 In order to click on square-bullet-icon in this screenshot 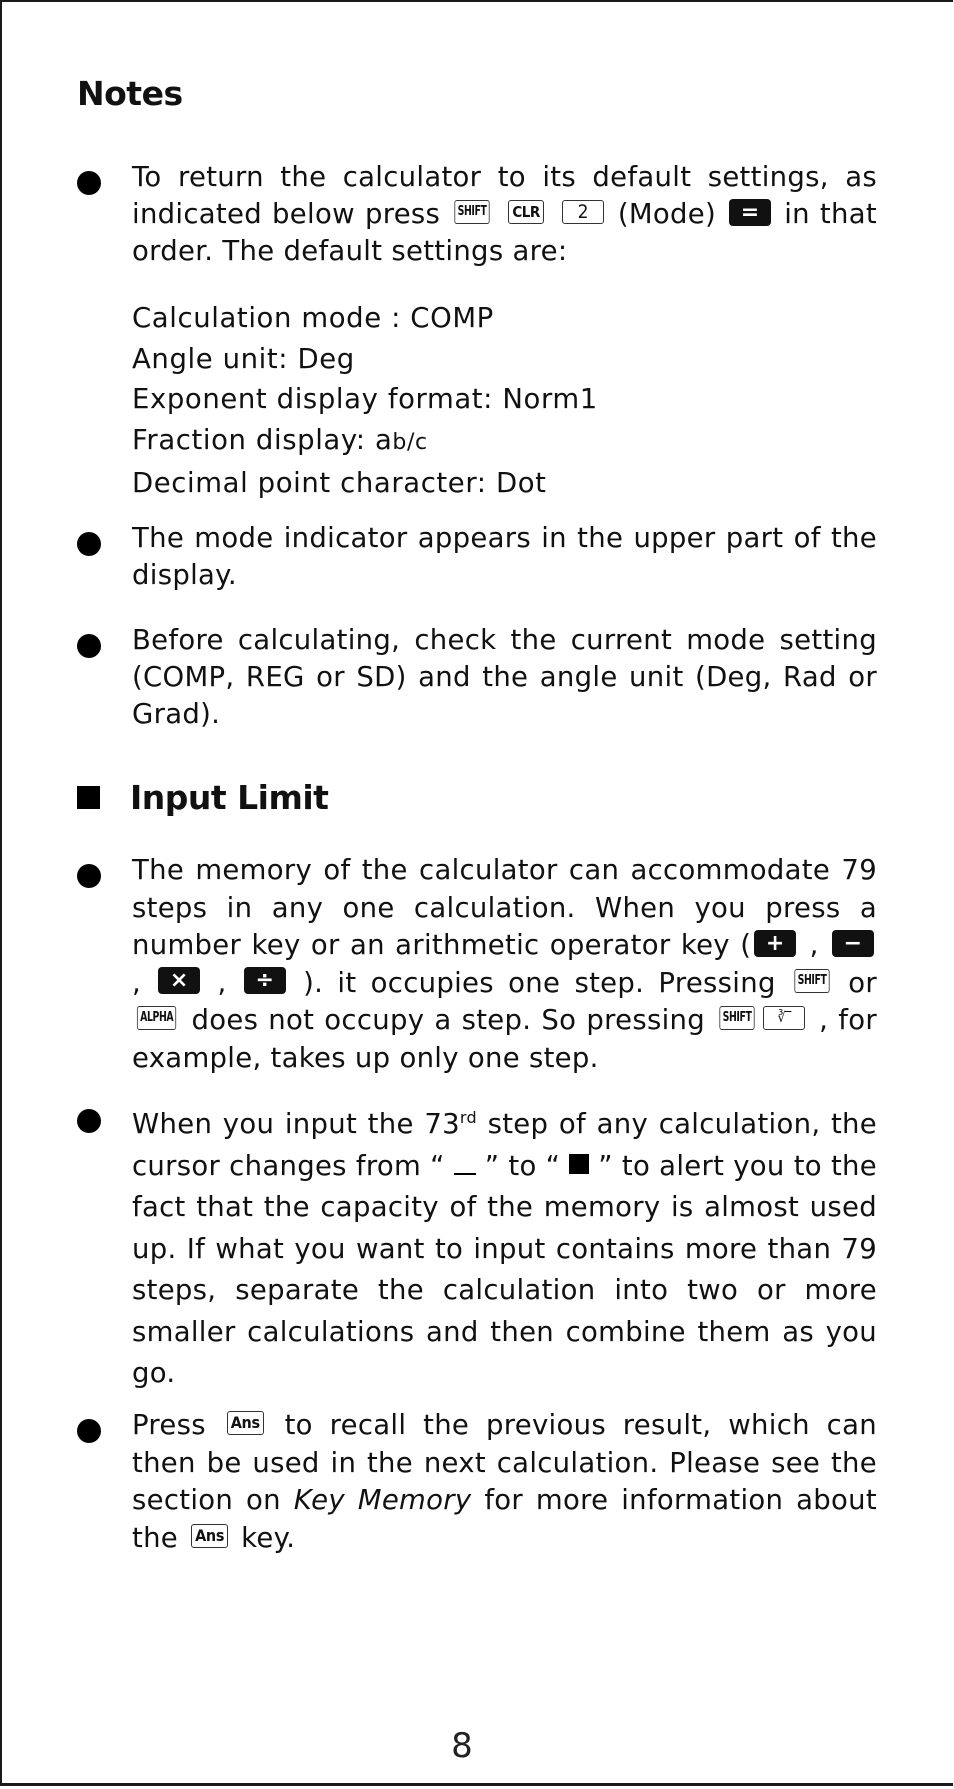, I will do `click(88, 797)`.